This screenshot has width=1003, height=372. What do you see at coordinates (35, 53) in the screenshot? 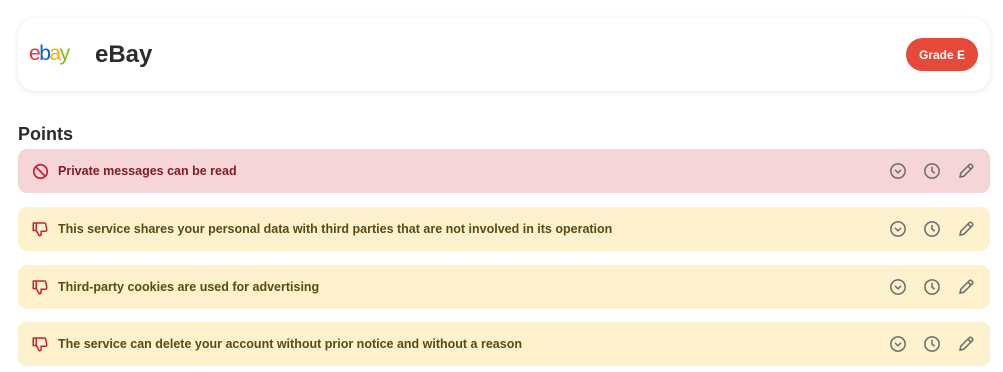
I see `logo-letter-e: e` at bounding box center [35, 53].